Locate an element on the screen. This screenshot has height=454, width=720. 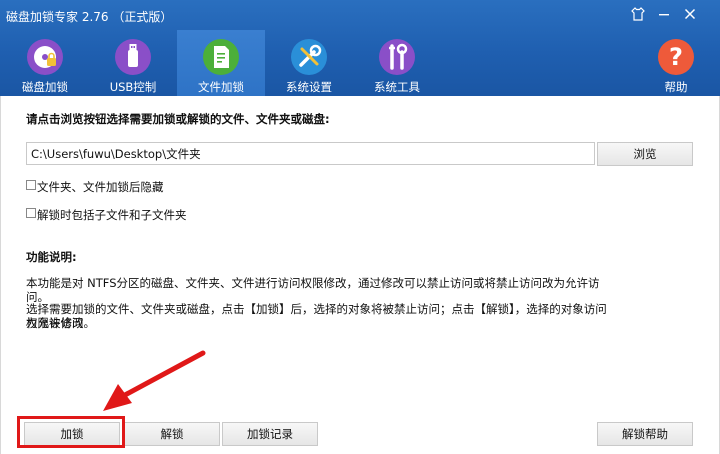
include-subitems-checkbox: 解锁时包括子文件和子文件夹 is located at coordinates (176, 214).